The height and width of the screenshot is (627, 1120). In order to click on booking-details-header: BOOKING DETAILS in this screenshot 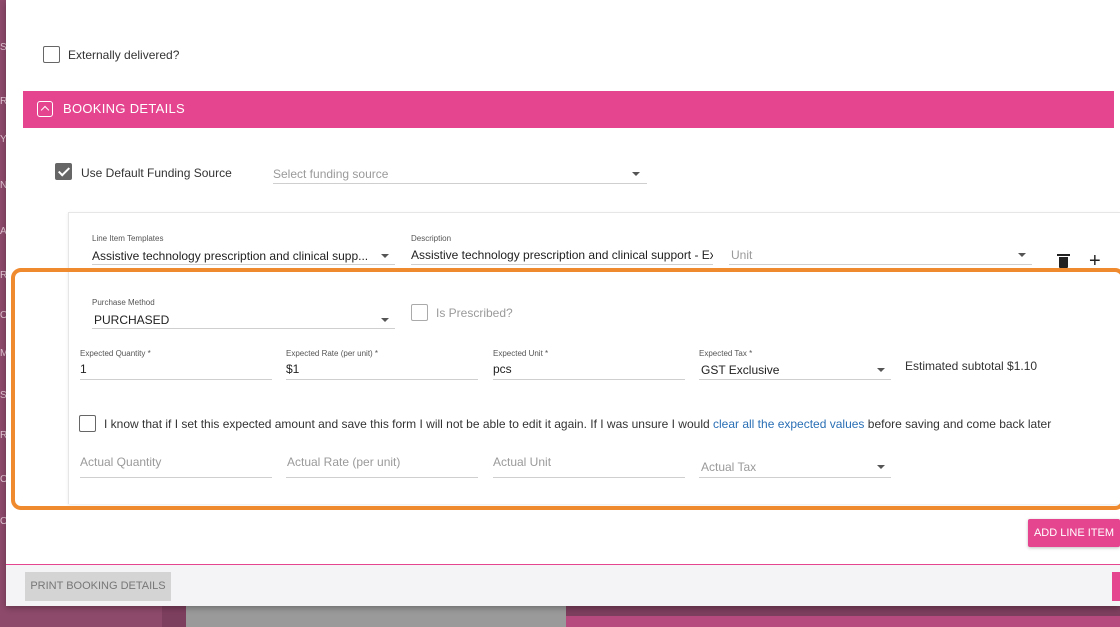, I will do `click(568, 109)`.